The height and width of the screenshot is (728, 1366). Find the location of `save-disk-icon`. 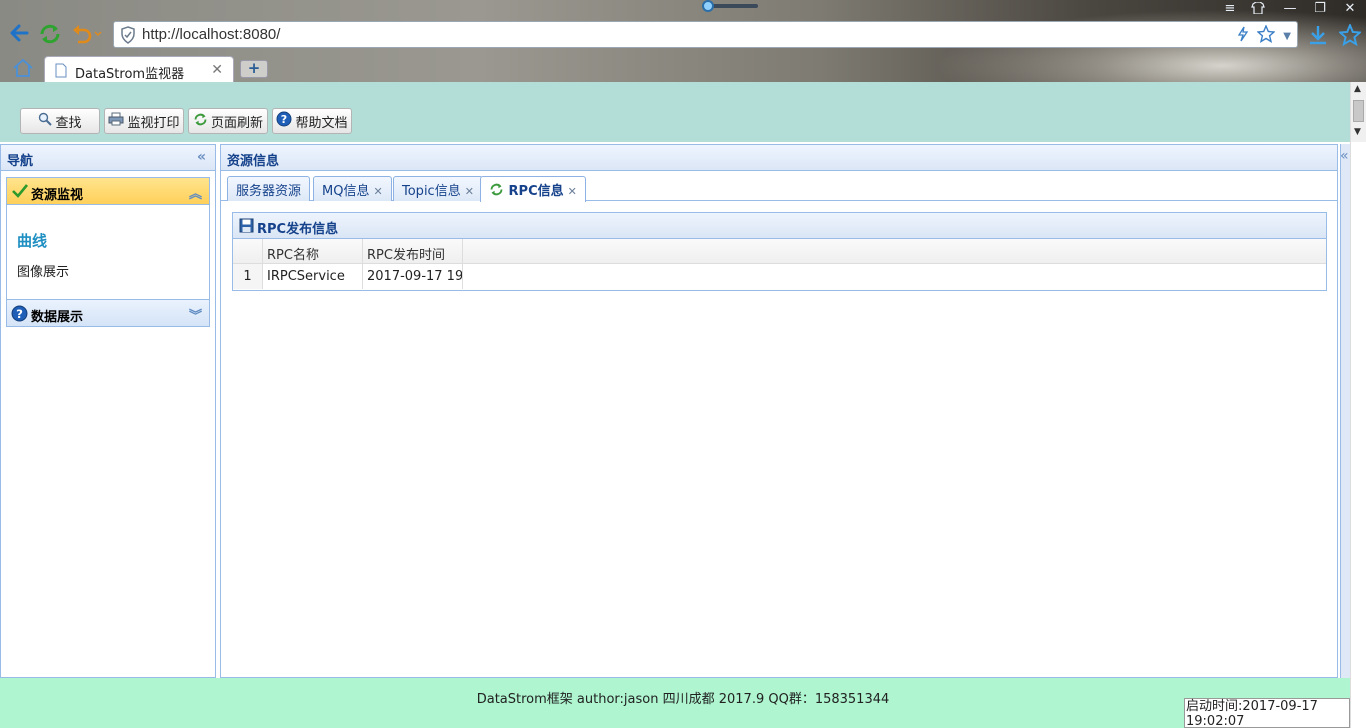

save-disk-icon is located at coordinates (246, 227).